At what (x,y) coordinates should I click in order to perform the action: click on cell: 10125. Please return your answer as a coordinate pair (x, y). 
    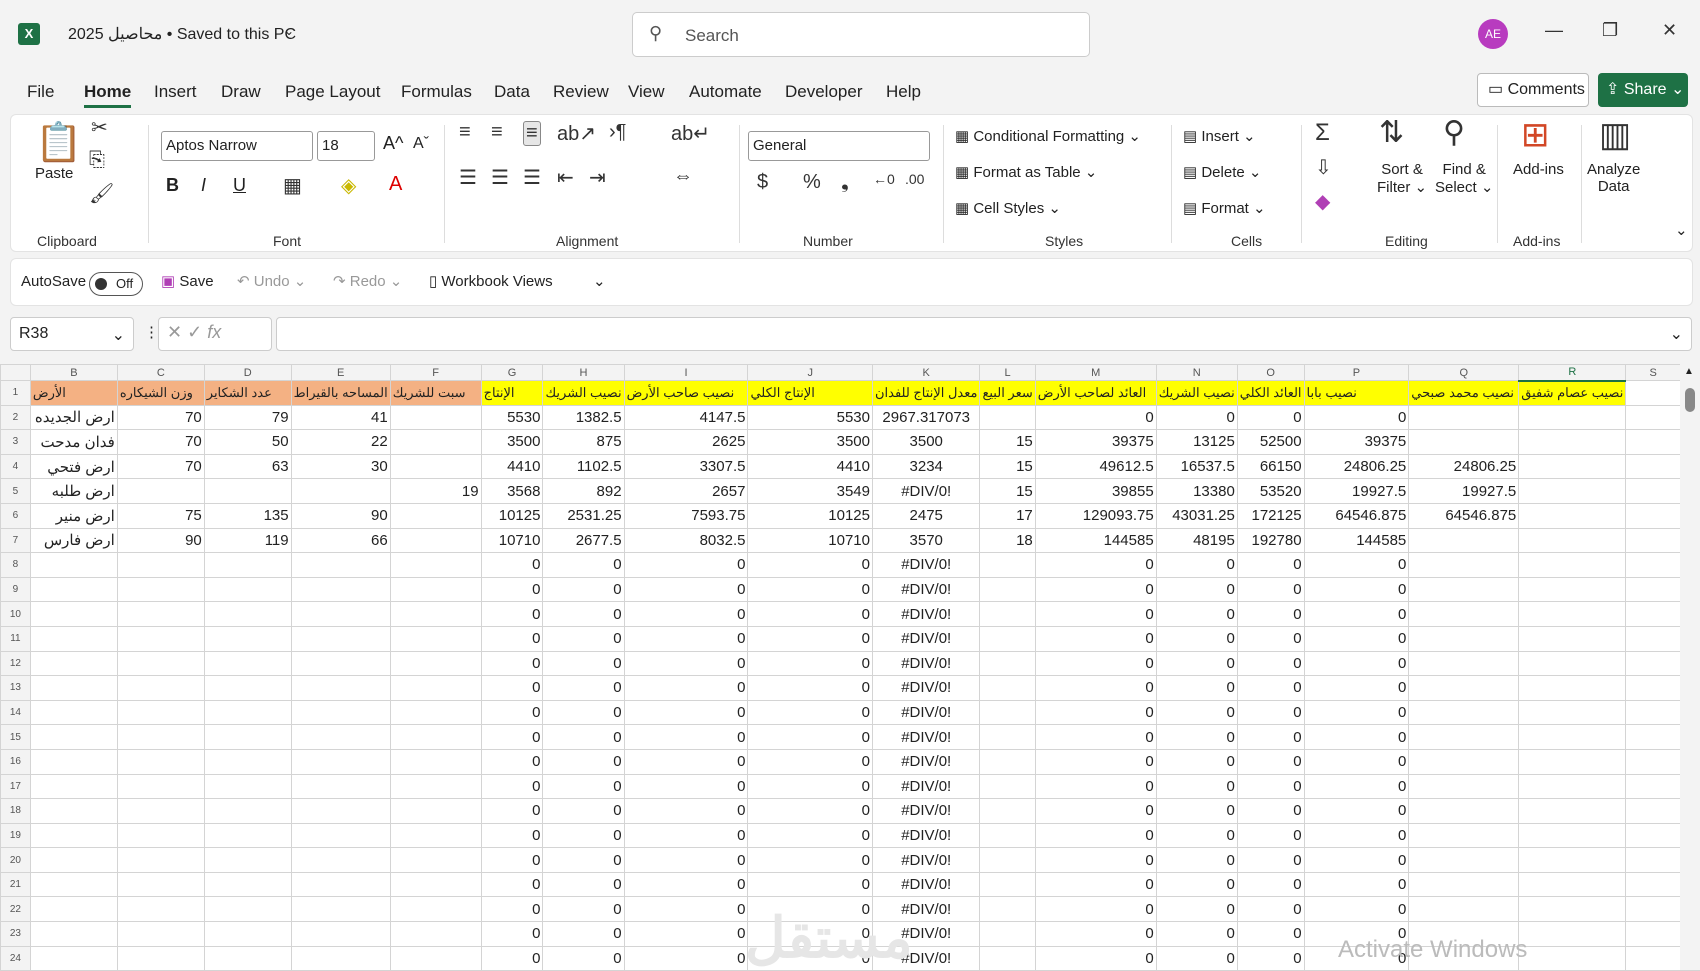
    Looking at the image, I should click on (810, 515).